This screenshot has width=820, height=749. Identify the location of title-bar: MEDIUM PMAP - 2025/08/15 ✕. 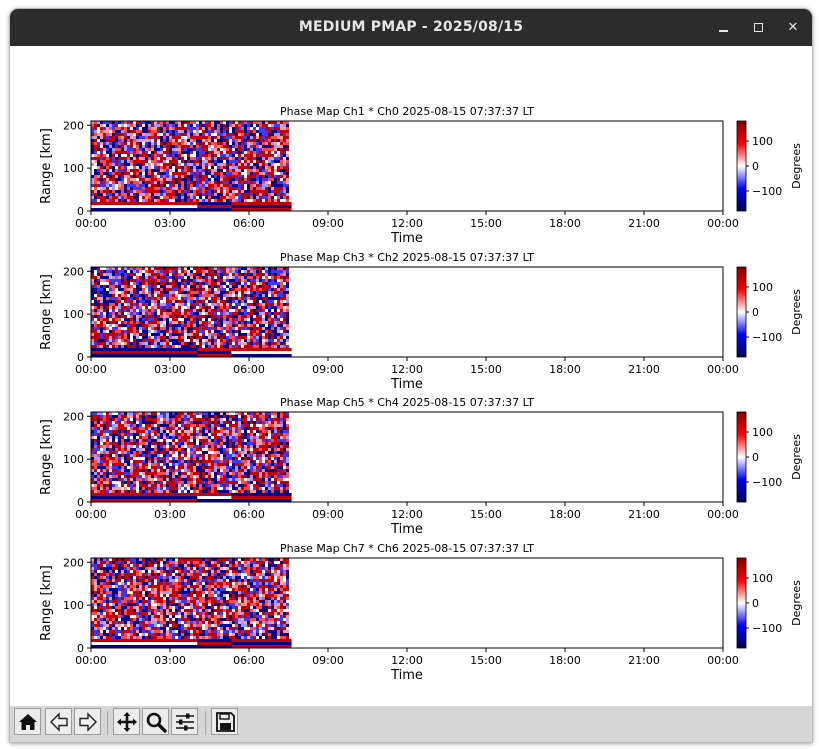
(411, 27).